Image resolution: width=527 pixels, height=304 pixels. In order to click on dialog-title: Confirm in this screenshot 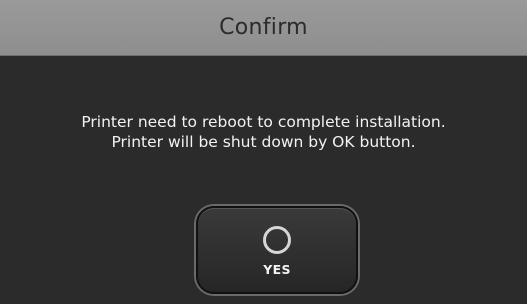, I will do `click(263, 27)`.